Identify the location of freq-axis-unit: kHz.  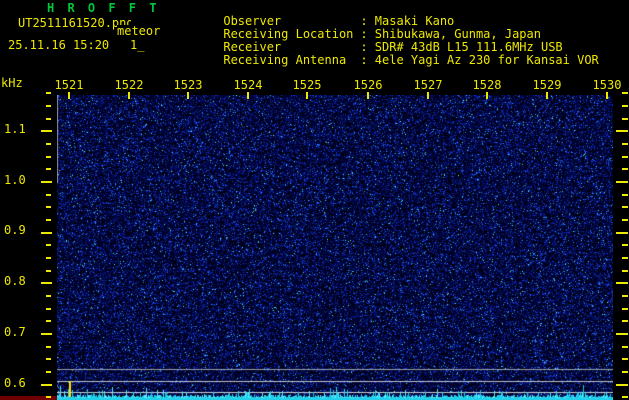
(12, 83).